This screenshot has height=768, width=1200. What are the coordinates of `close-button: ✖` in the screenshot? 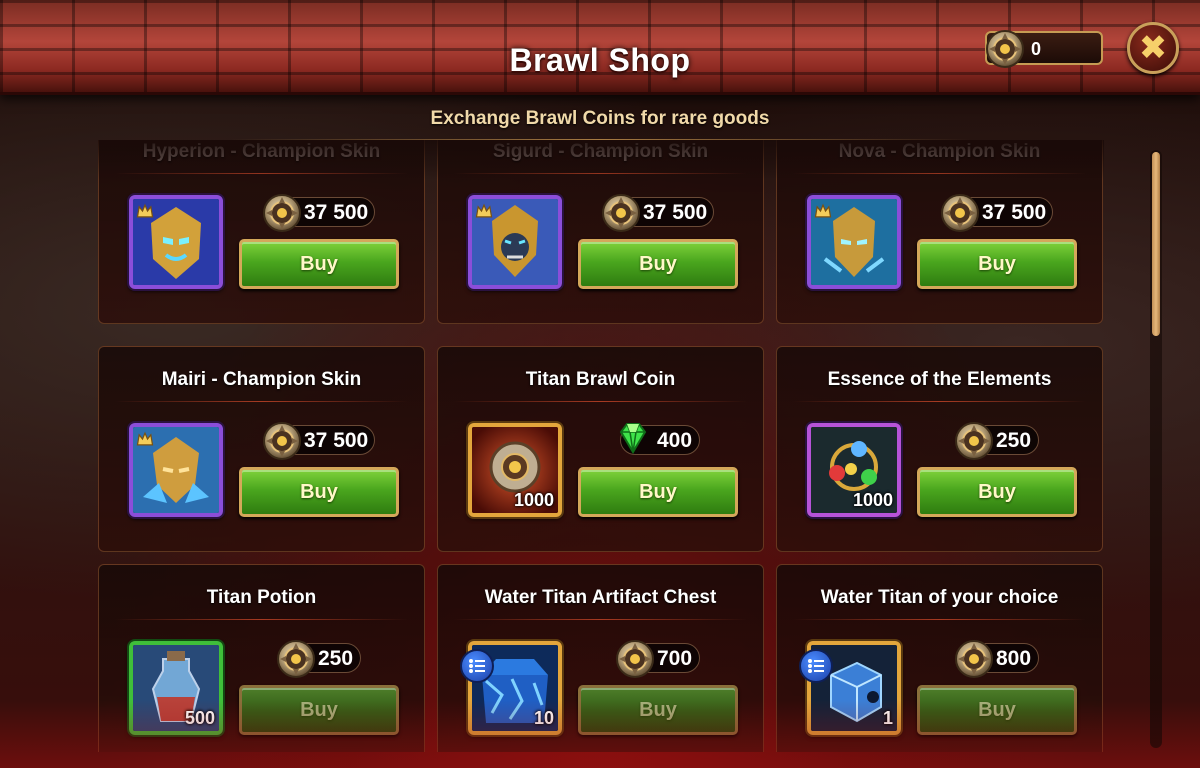 It's located at (1153, 48).